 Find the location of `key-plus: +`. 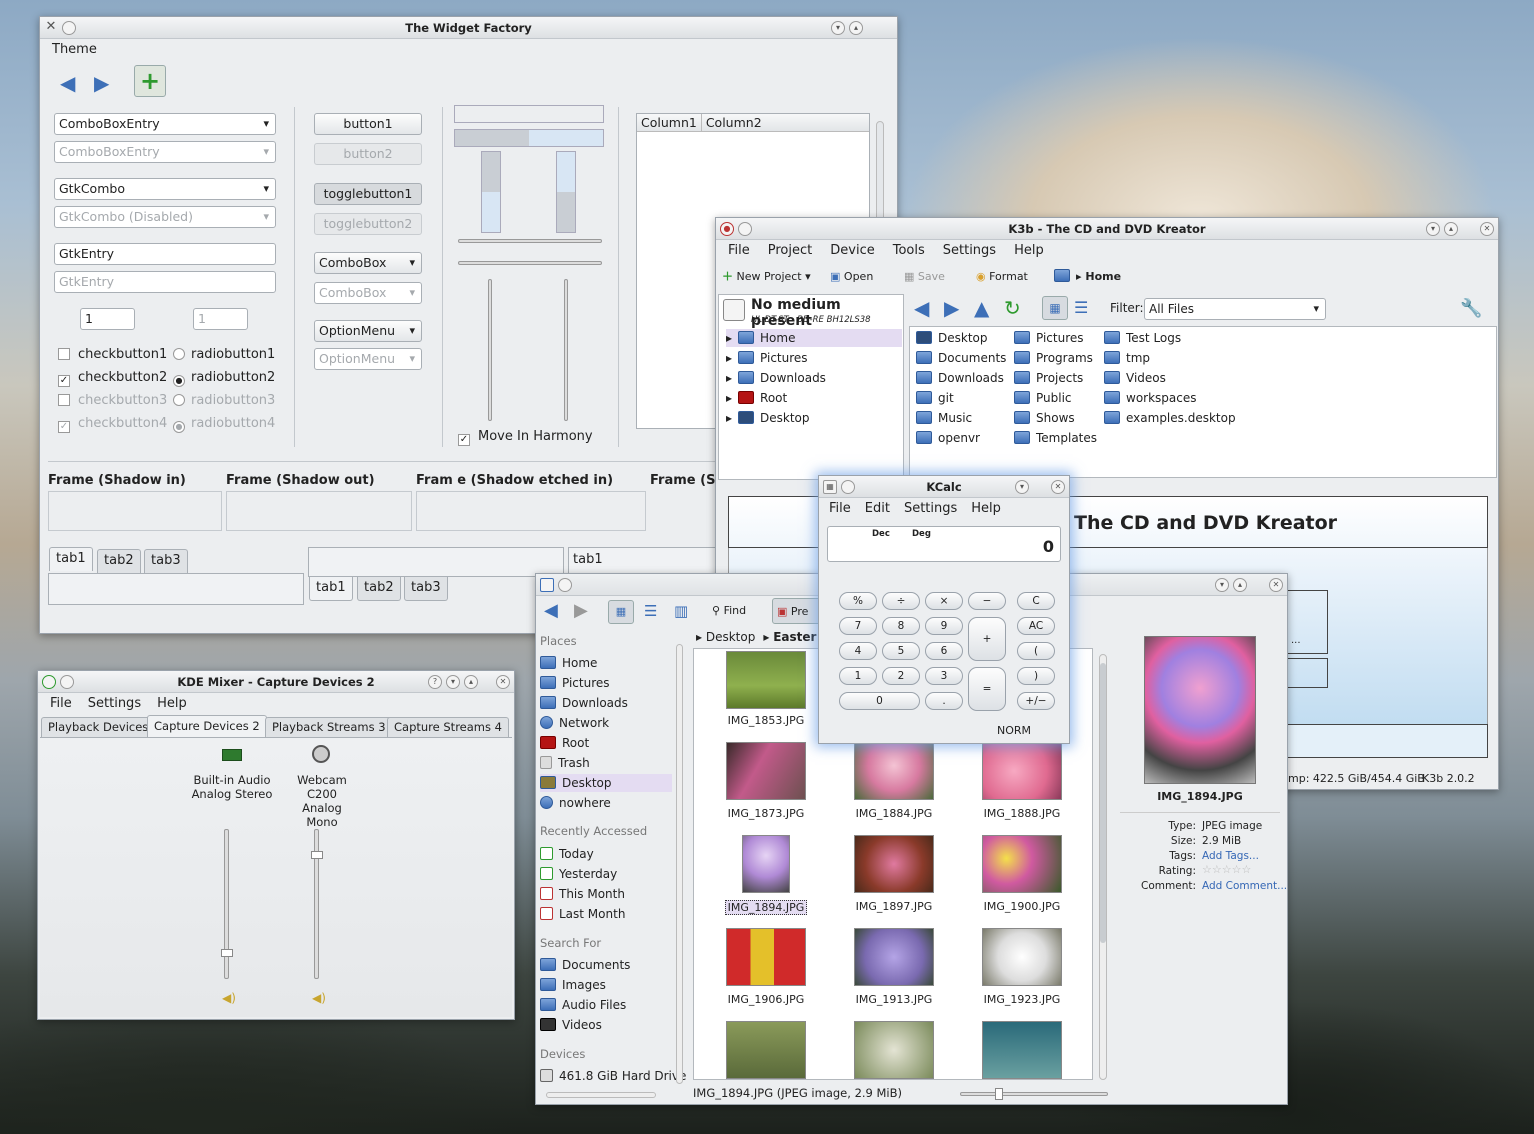

key-plus: + is located at coordinates (987, 639).